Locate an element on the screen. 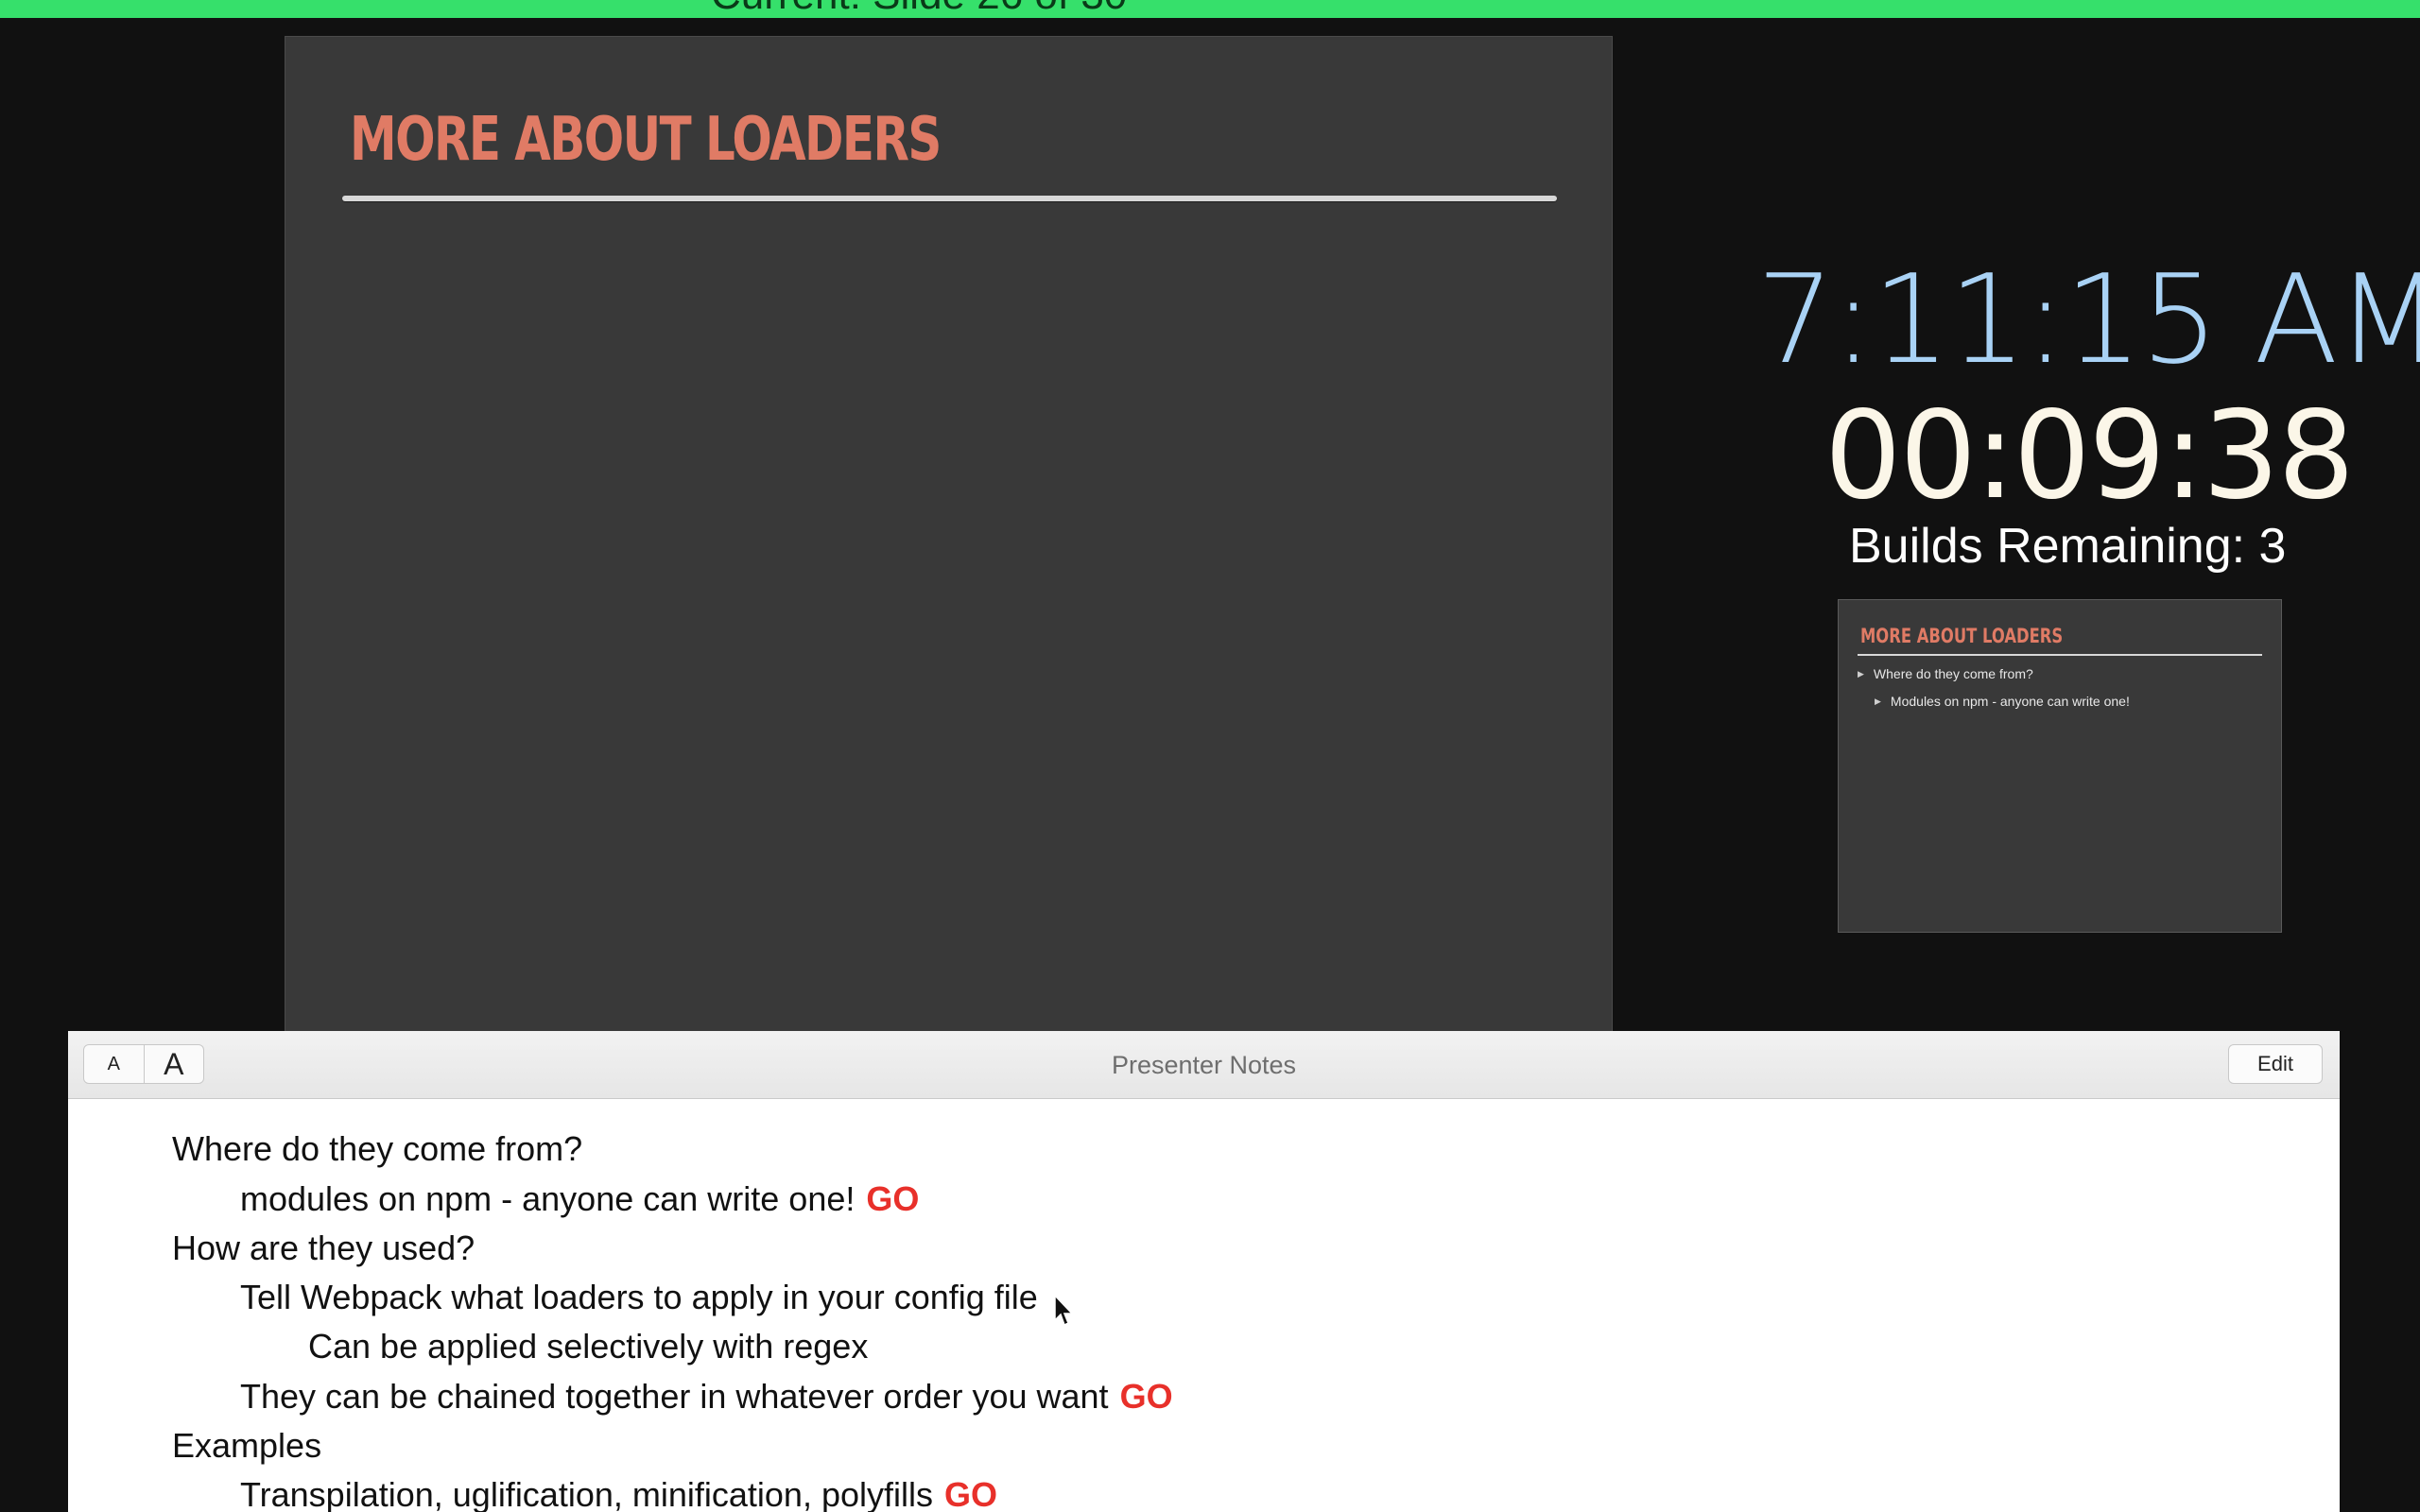  note-line: Examples is located at coordinates (247, 1445).